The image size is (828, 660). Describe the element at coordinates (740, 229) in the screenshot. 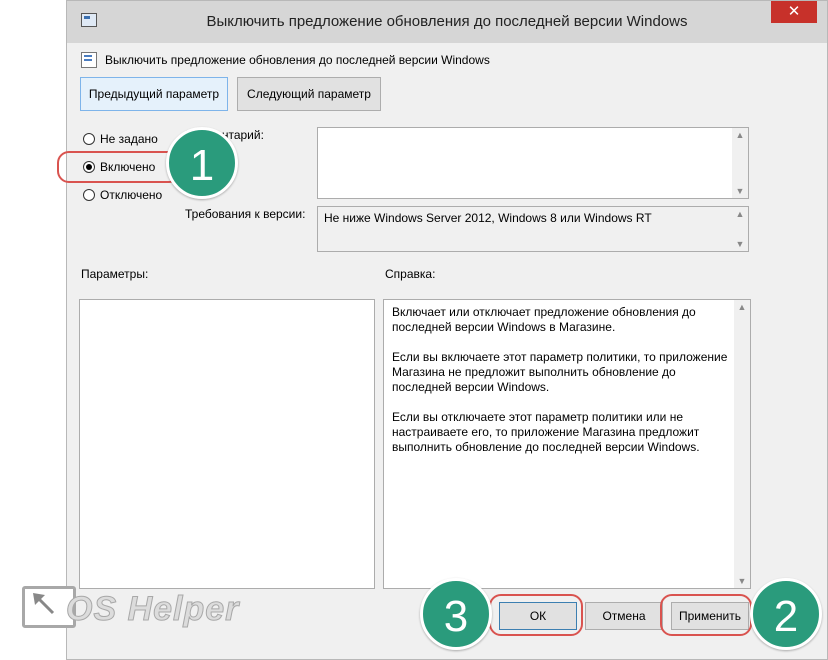

I see `version-scrollbar: ▲ ▼` at that location.